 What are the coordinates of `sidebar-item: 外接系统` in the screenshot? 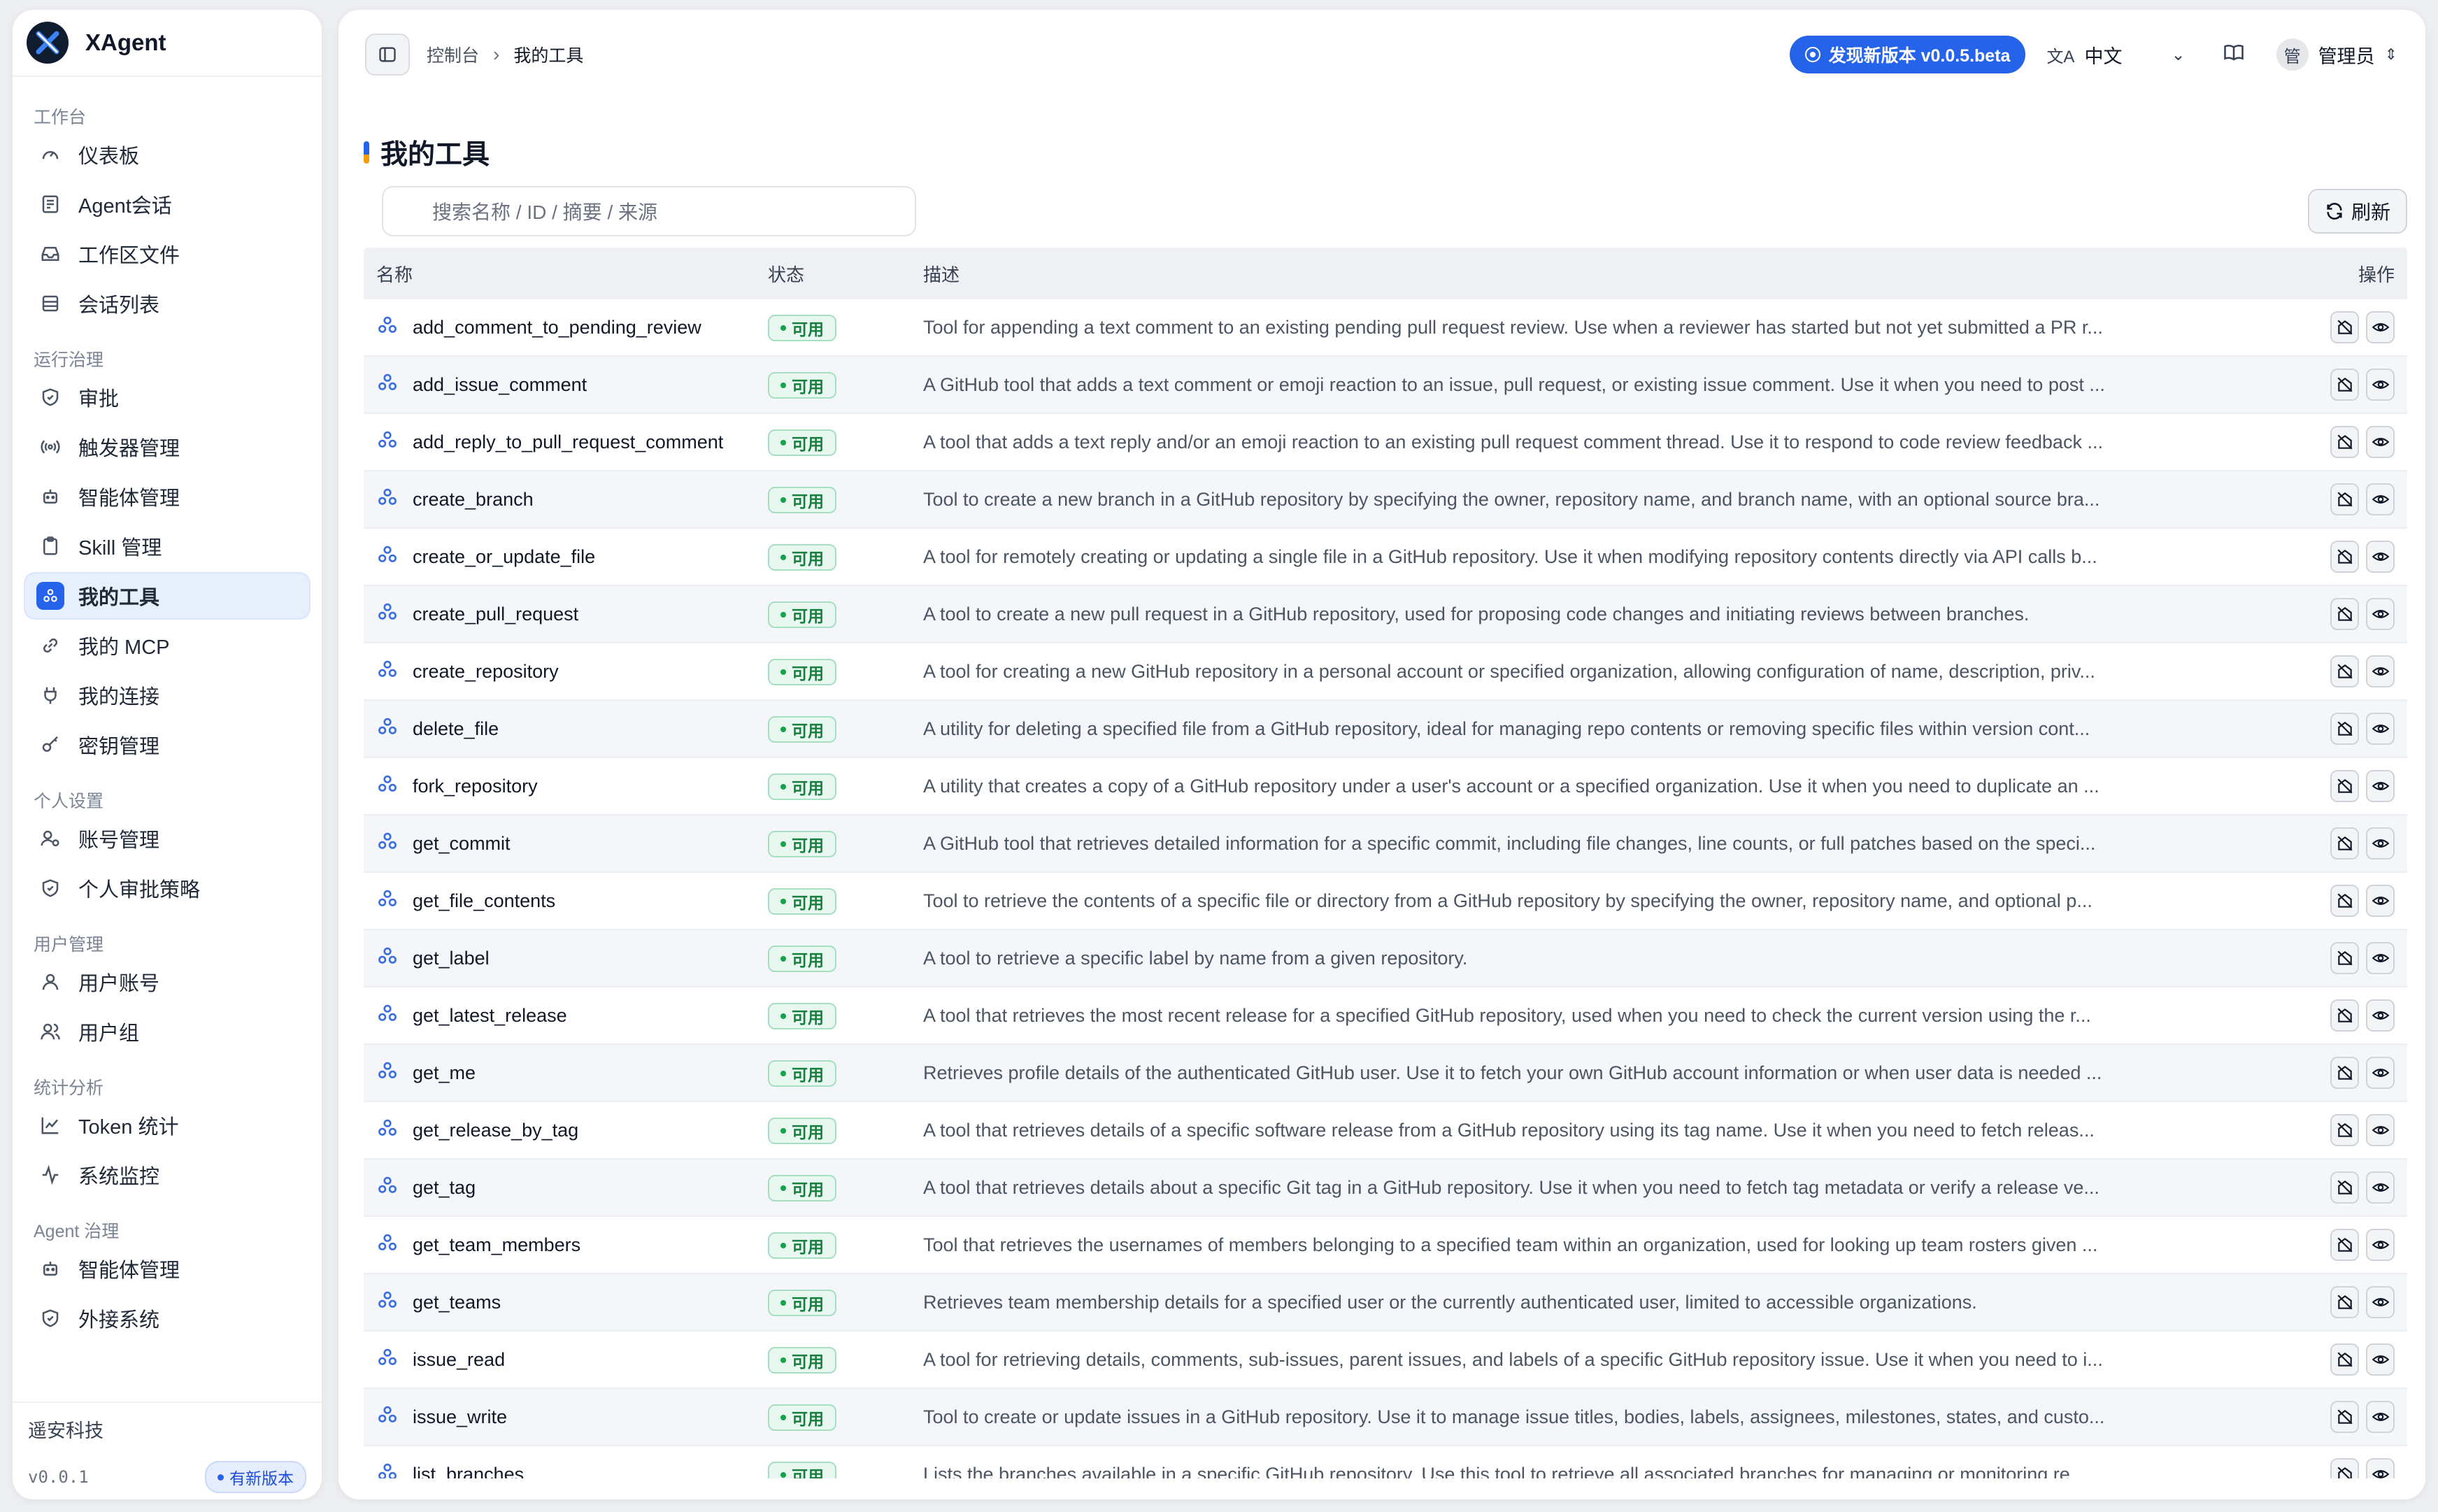 It's located at (167, 1318).